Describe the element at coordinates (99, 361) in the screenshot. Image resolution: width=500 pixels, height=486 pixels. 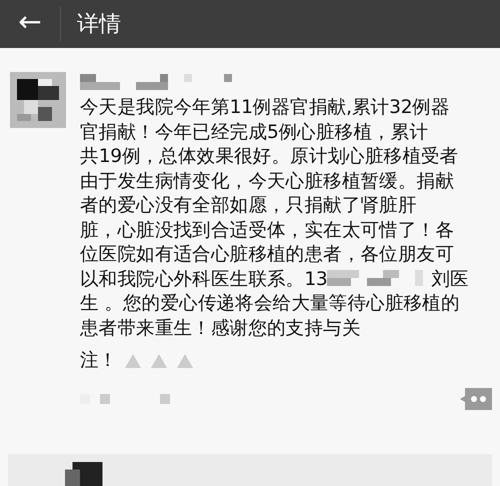
I see `post-text: 注！` at that location.